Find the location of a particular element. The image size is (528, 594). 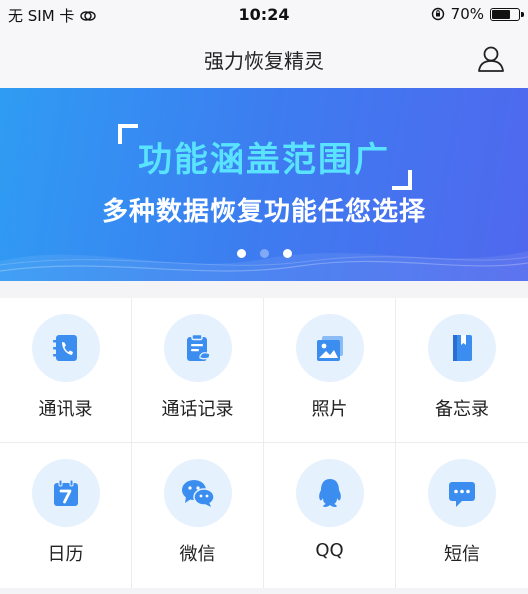

feature-contacts: 通讯录 is located at coordinates (66, 370).